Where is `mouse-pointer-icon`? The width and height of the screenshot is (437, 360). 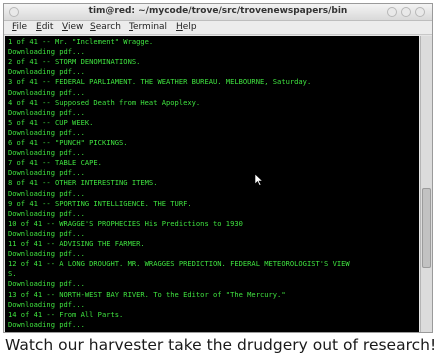 mouse-pointer-icon is located at coordinates (259, 180).